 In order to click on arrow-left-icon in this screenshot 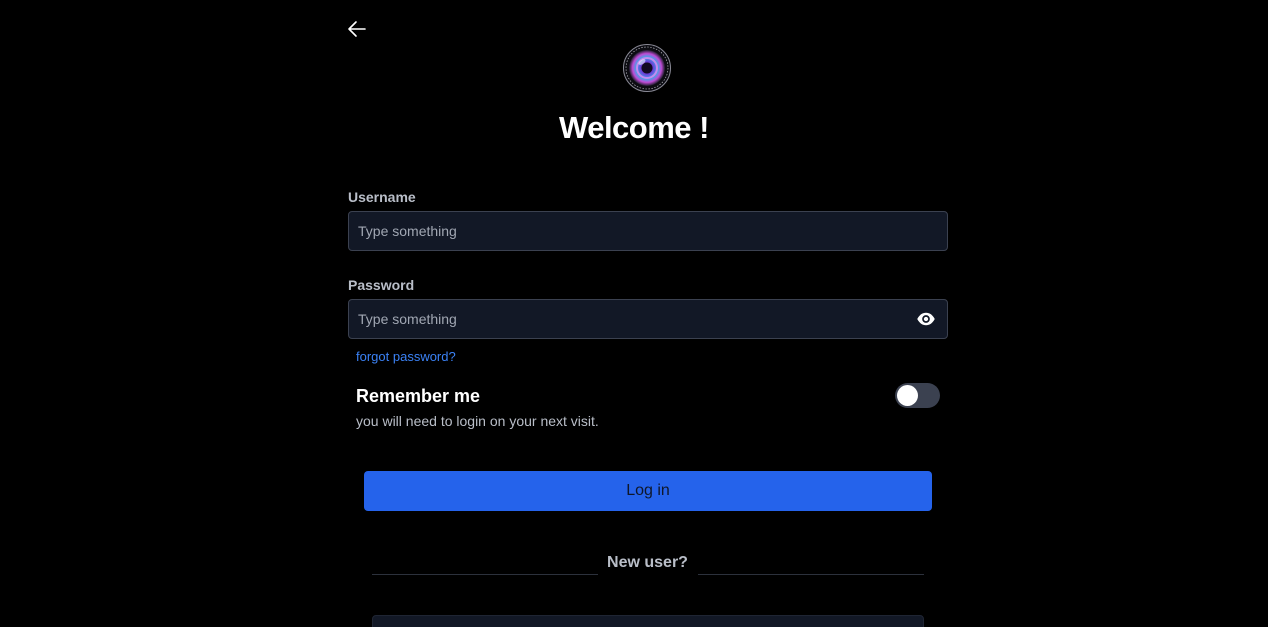, I will do `click(357, 29)`.